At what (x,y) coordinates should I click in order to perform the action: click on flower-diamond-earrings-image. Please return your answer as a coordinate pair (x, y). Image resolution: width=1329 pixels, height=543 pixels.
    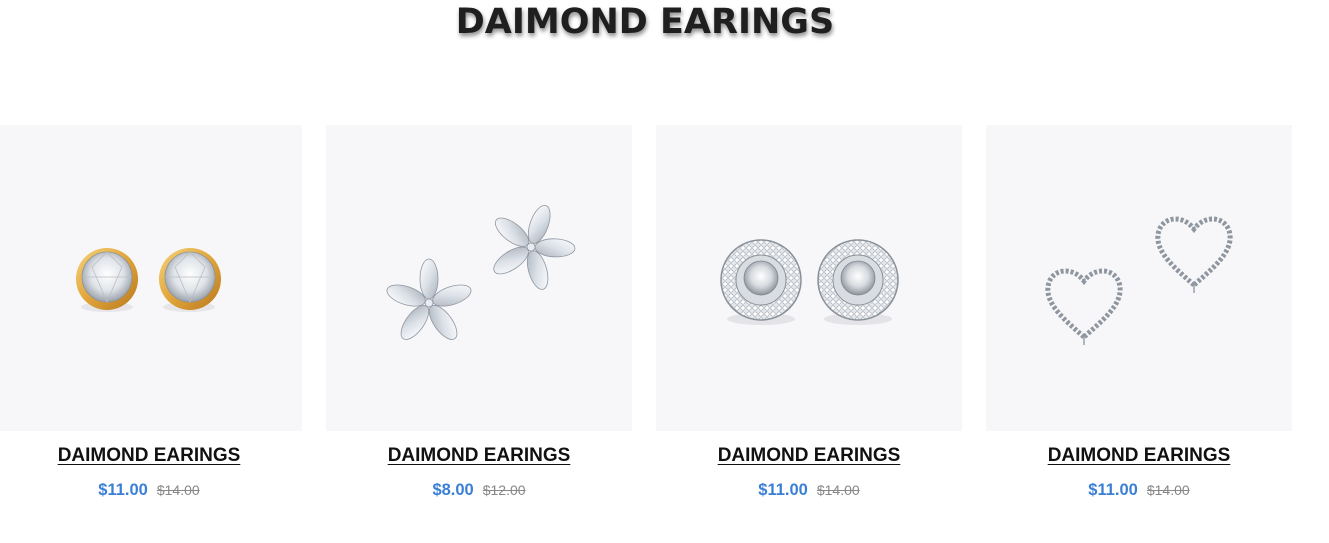
    Looking at the image, I should click on (481, 272).